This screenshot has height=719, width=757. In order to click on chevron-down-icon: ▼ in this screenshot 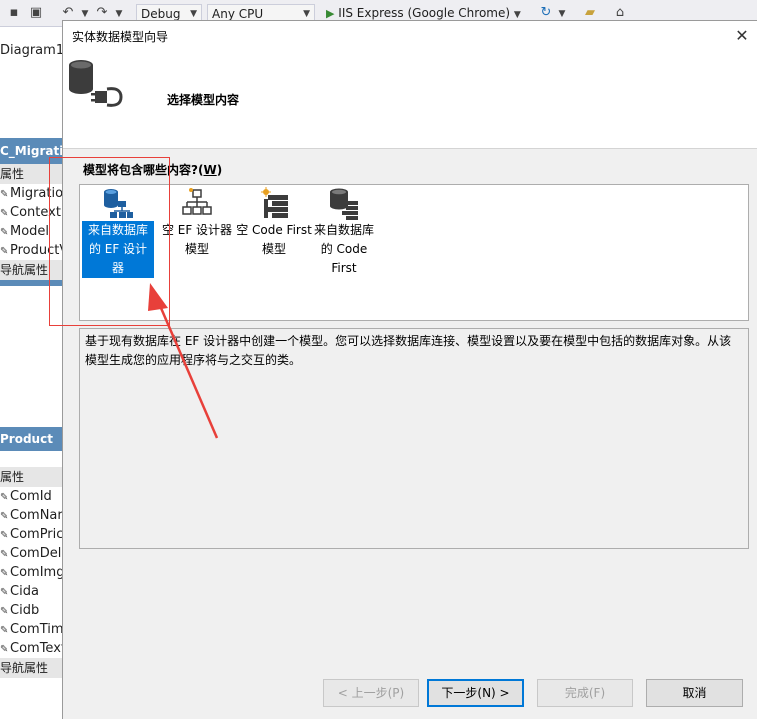, I will do `click(517, 15)`.